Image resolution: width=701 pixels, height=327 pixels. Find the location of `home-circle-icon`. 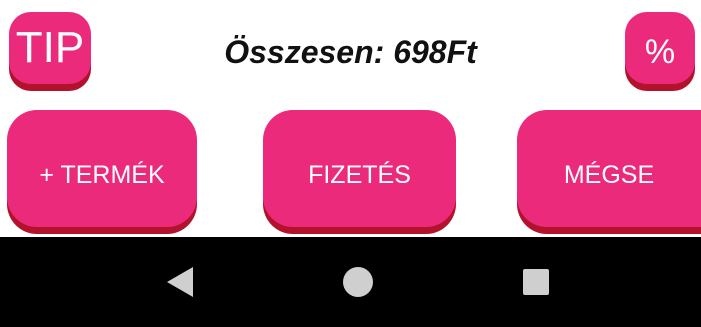

home-circle-icon is located at coordinates (358, 282).